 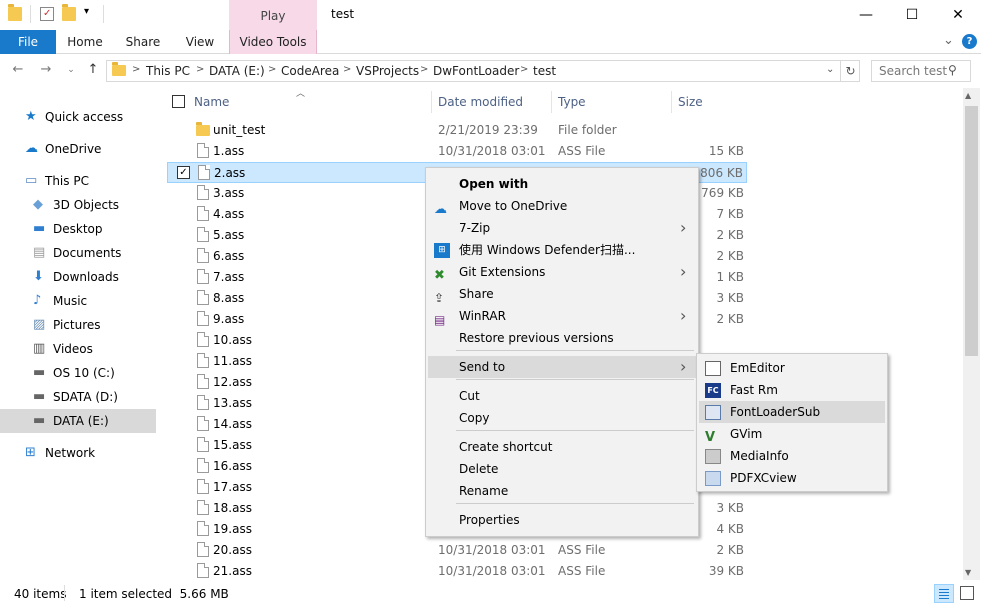 What do you see at coordinates (63, 149) in the screenshot?
I see `nav-item-onedrive: ☁ OneDrive` at bounding box center [63, 149].